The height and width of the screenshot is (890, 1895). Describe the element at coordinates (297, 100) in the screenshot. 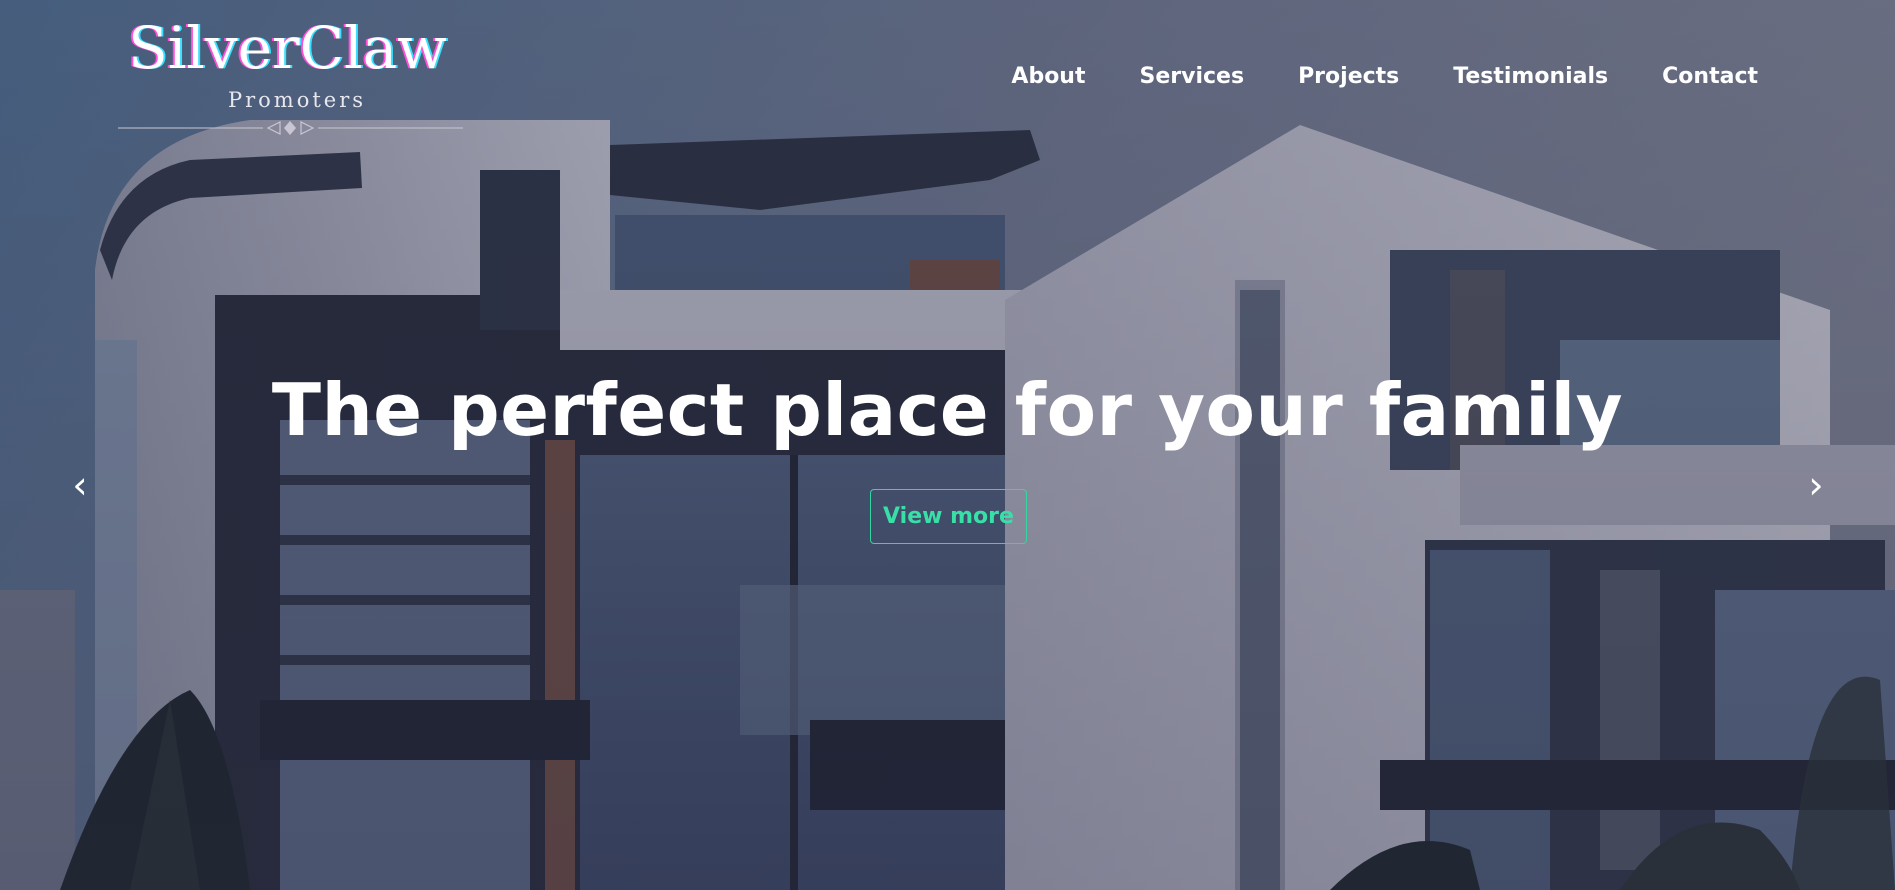

I see `brand-tagline: Promoters` at that location.